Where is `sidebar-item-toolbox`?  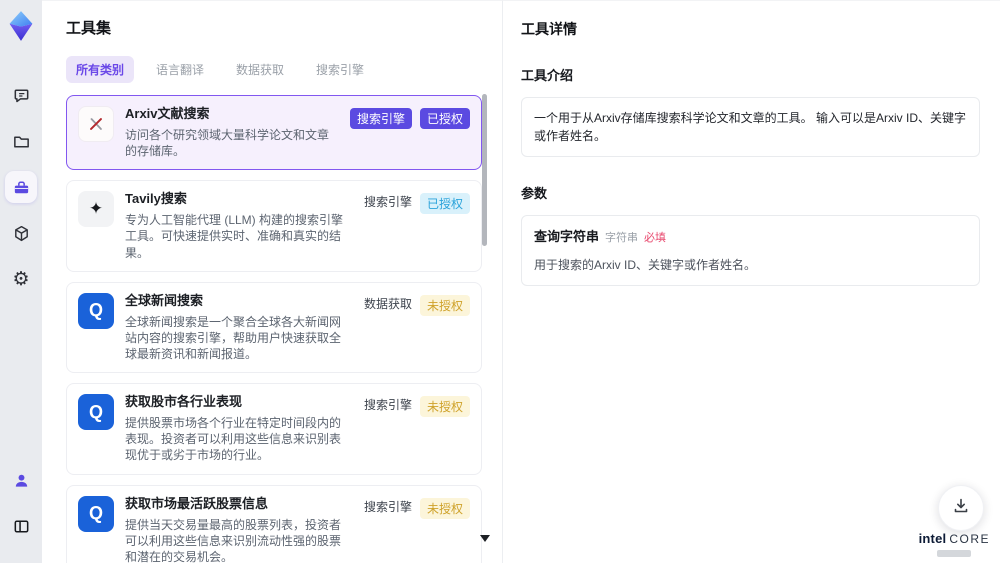
sidebar-item-toolbox is located at coordinates (21, 187).